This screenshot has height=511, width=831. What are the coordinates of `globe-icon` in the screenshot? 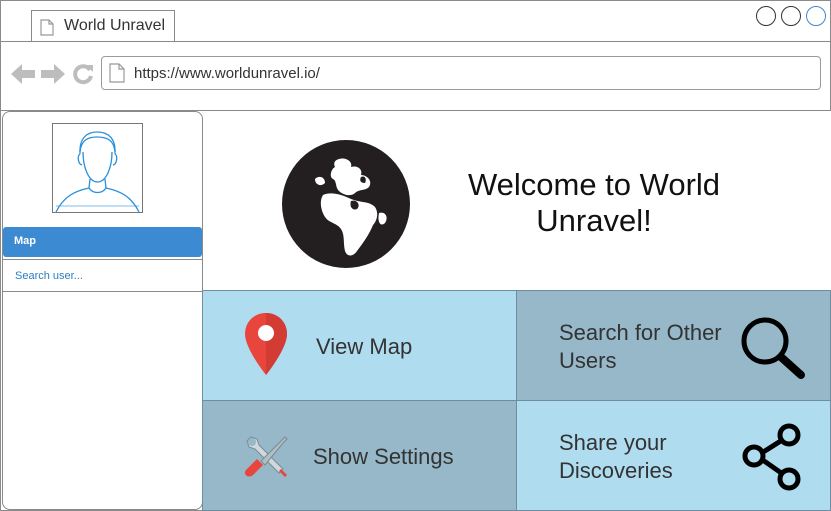 It's located at (346, 203).